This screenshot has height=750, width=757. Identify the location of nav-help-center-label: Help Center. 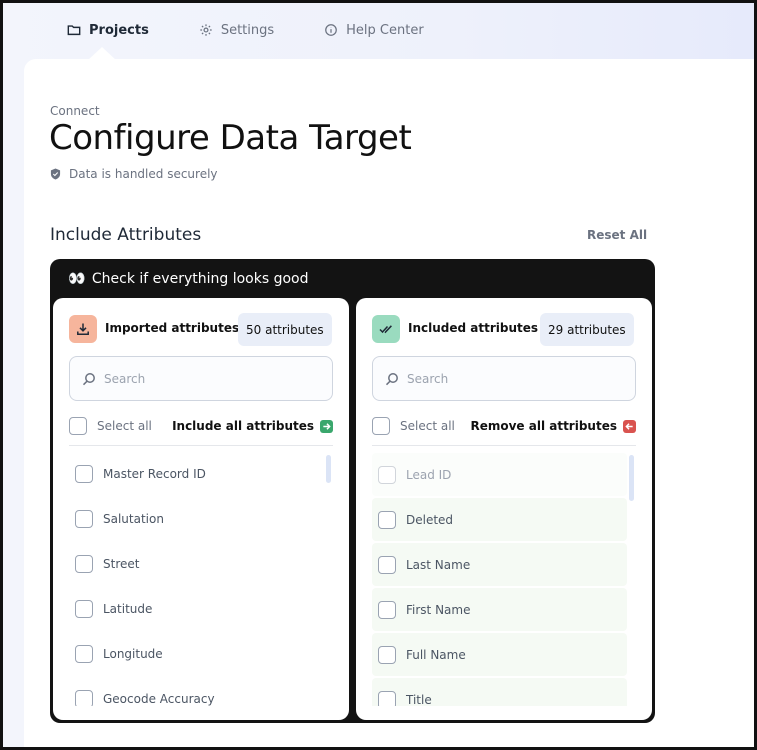
(385, 30).